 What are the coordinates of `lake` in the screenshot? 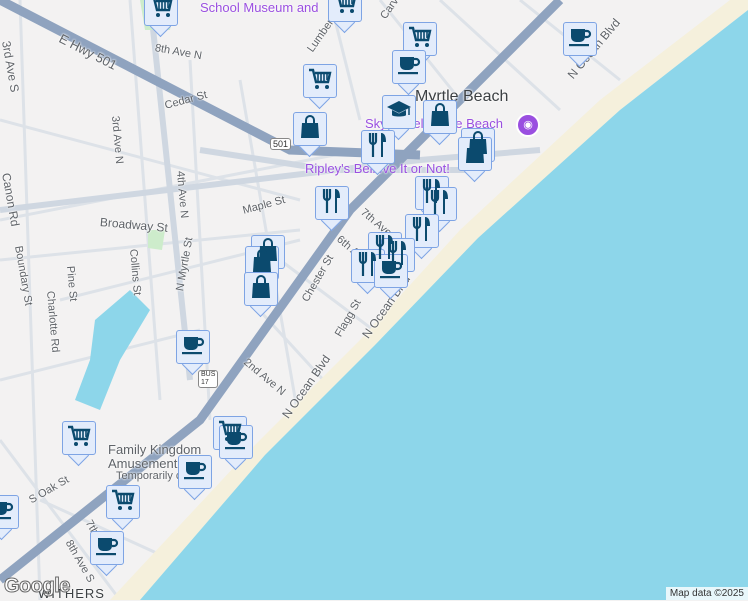 It's located at (112, 350).